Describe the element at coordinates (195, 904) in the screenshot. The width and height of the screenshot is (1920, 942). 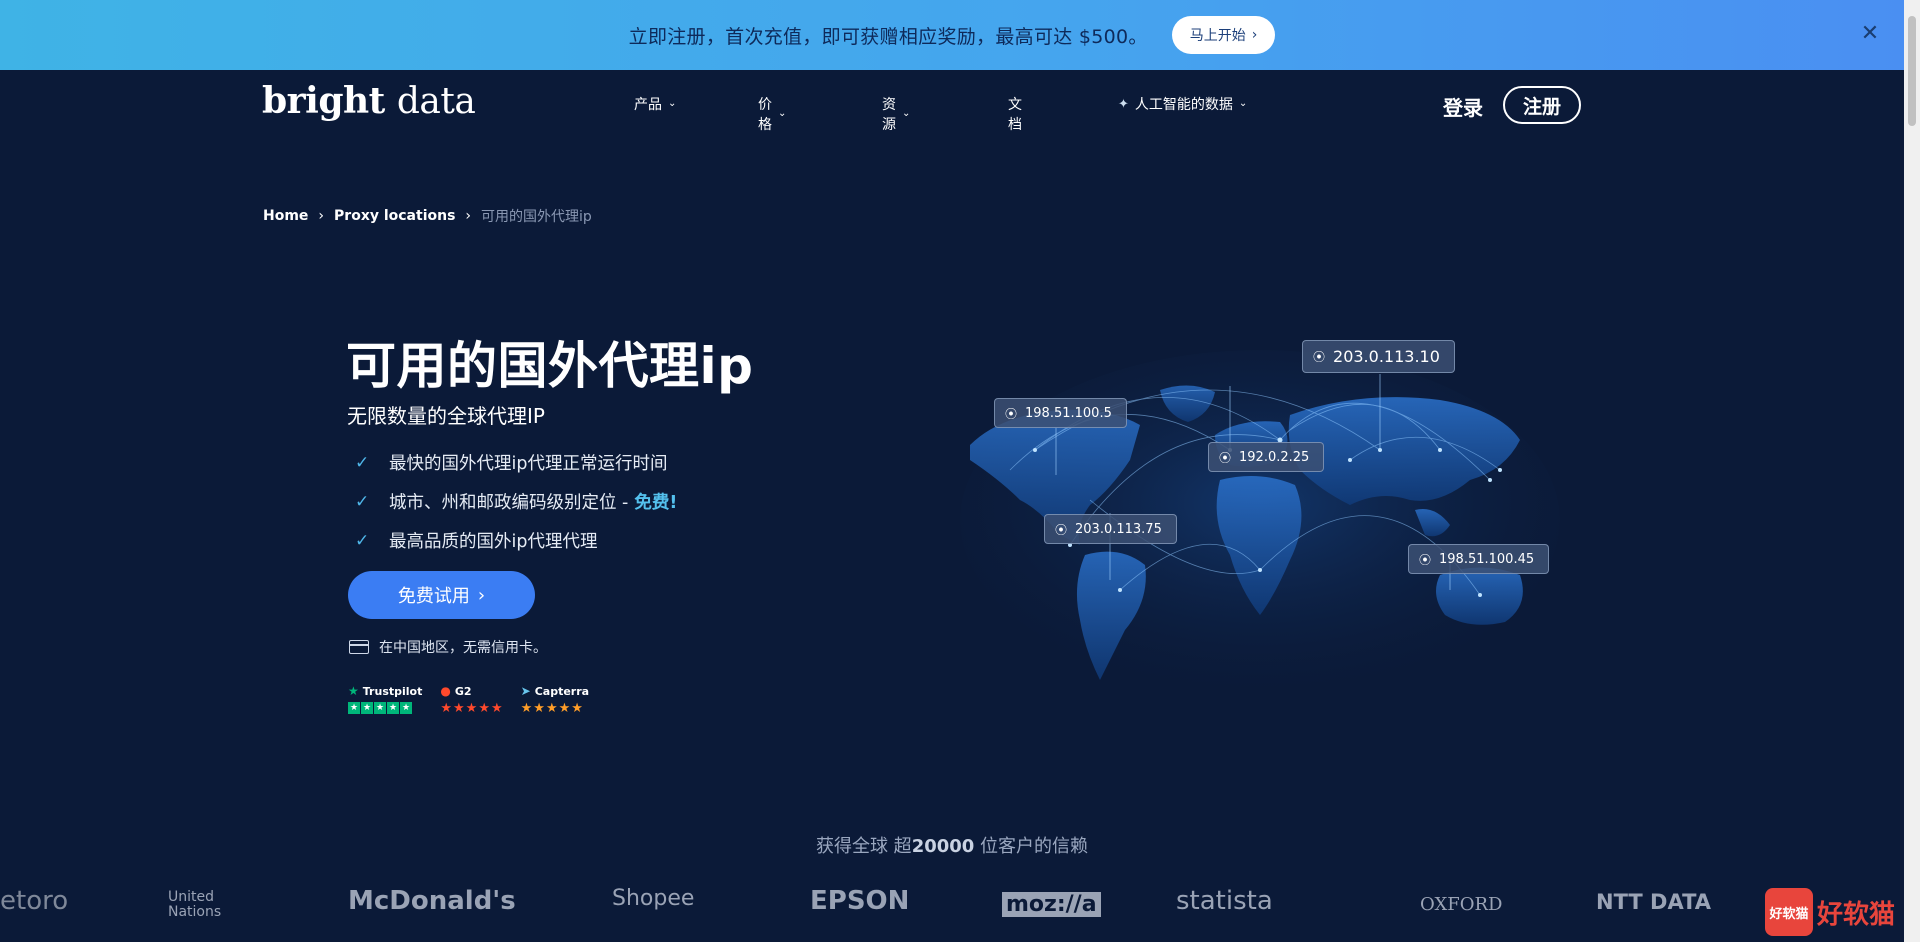
I see `united-nations-logo: United Nations` at that location.